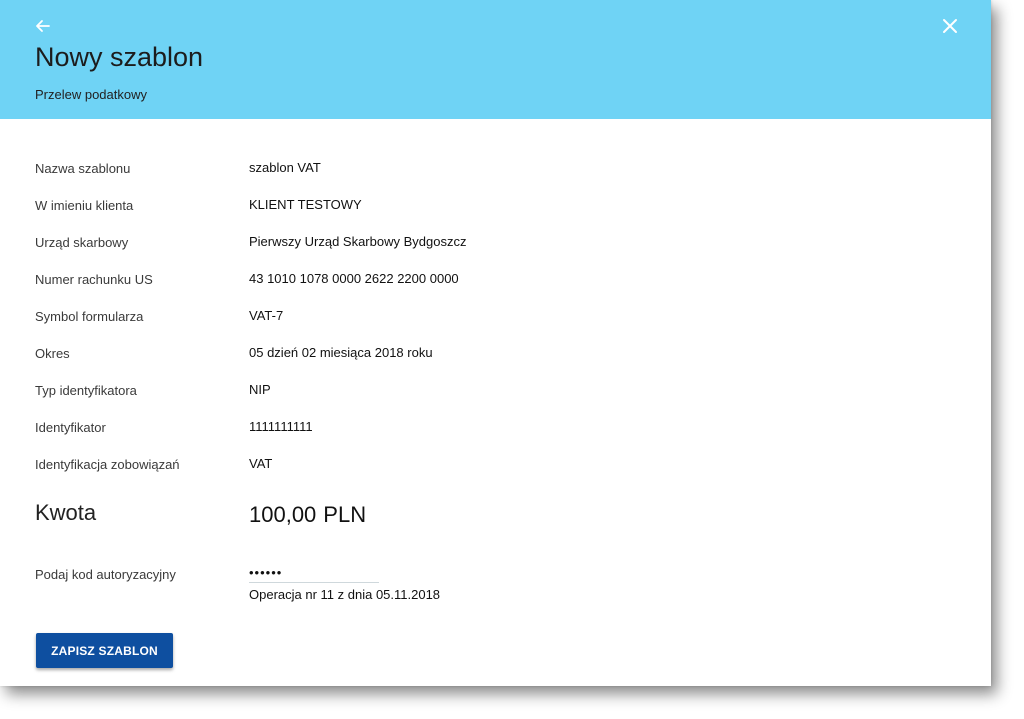  What do you see at coordinates (261, 463) in the screenshot?
I see `detail-value: VAT` at bounding box center [261, 463].